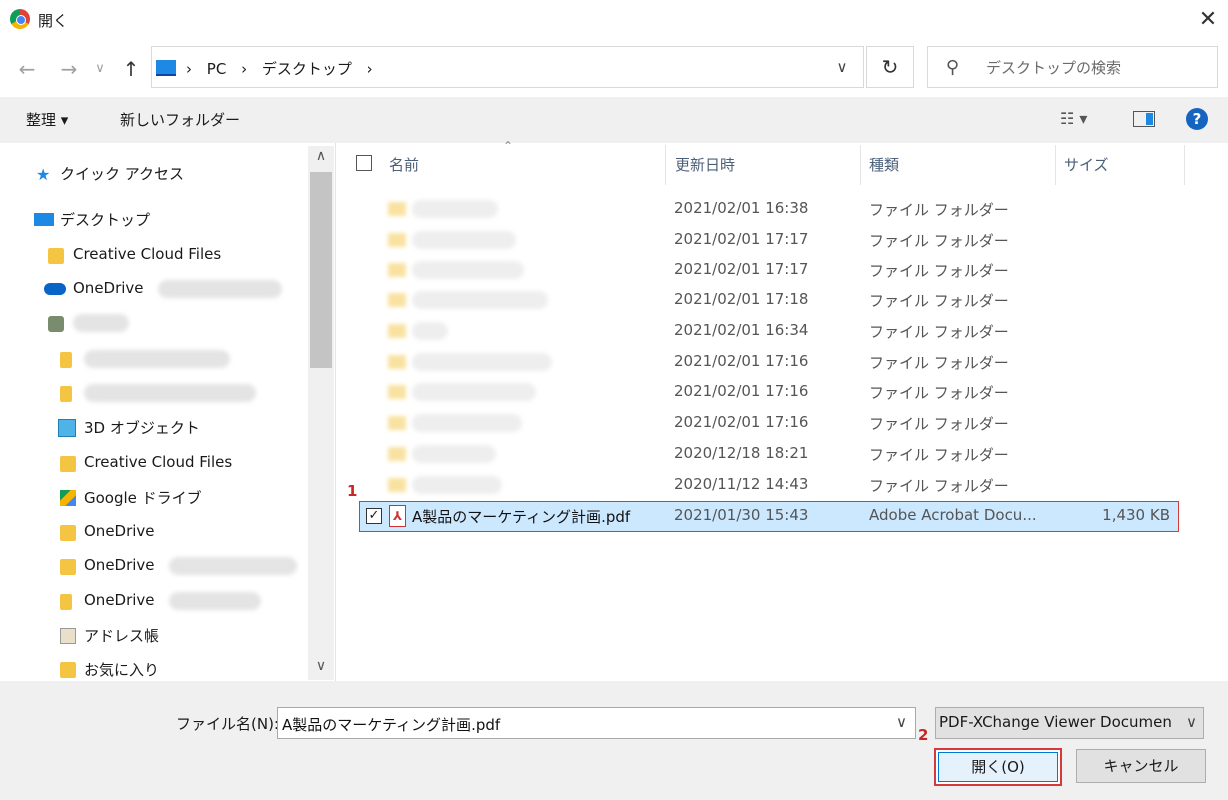  Describe the element at coordinates (142, 428) in the screenshot. I see `sidebar-item-label: 3D オブジェクト` at that location.